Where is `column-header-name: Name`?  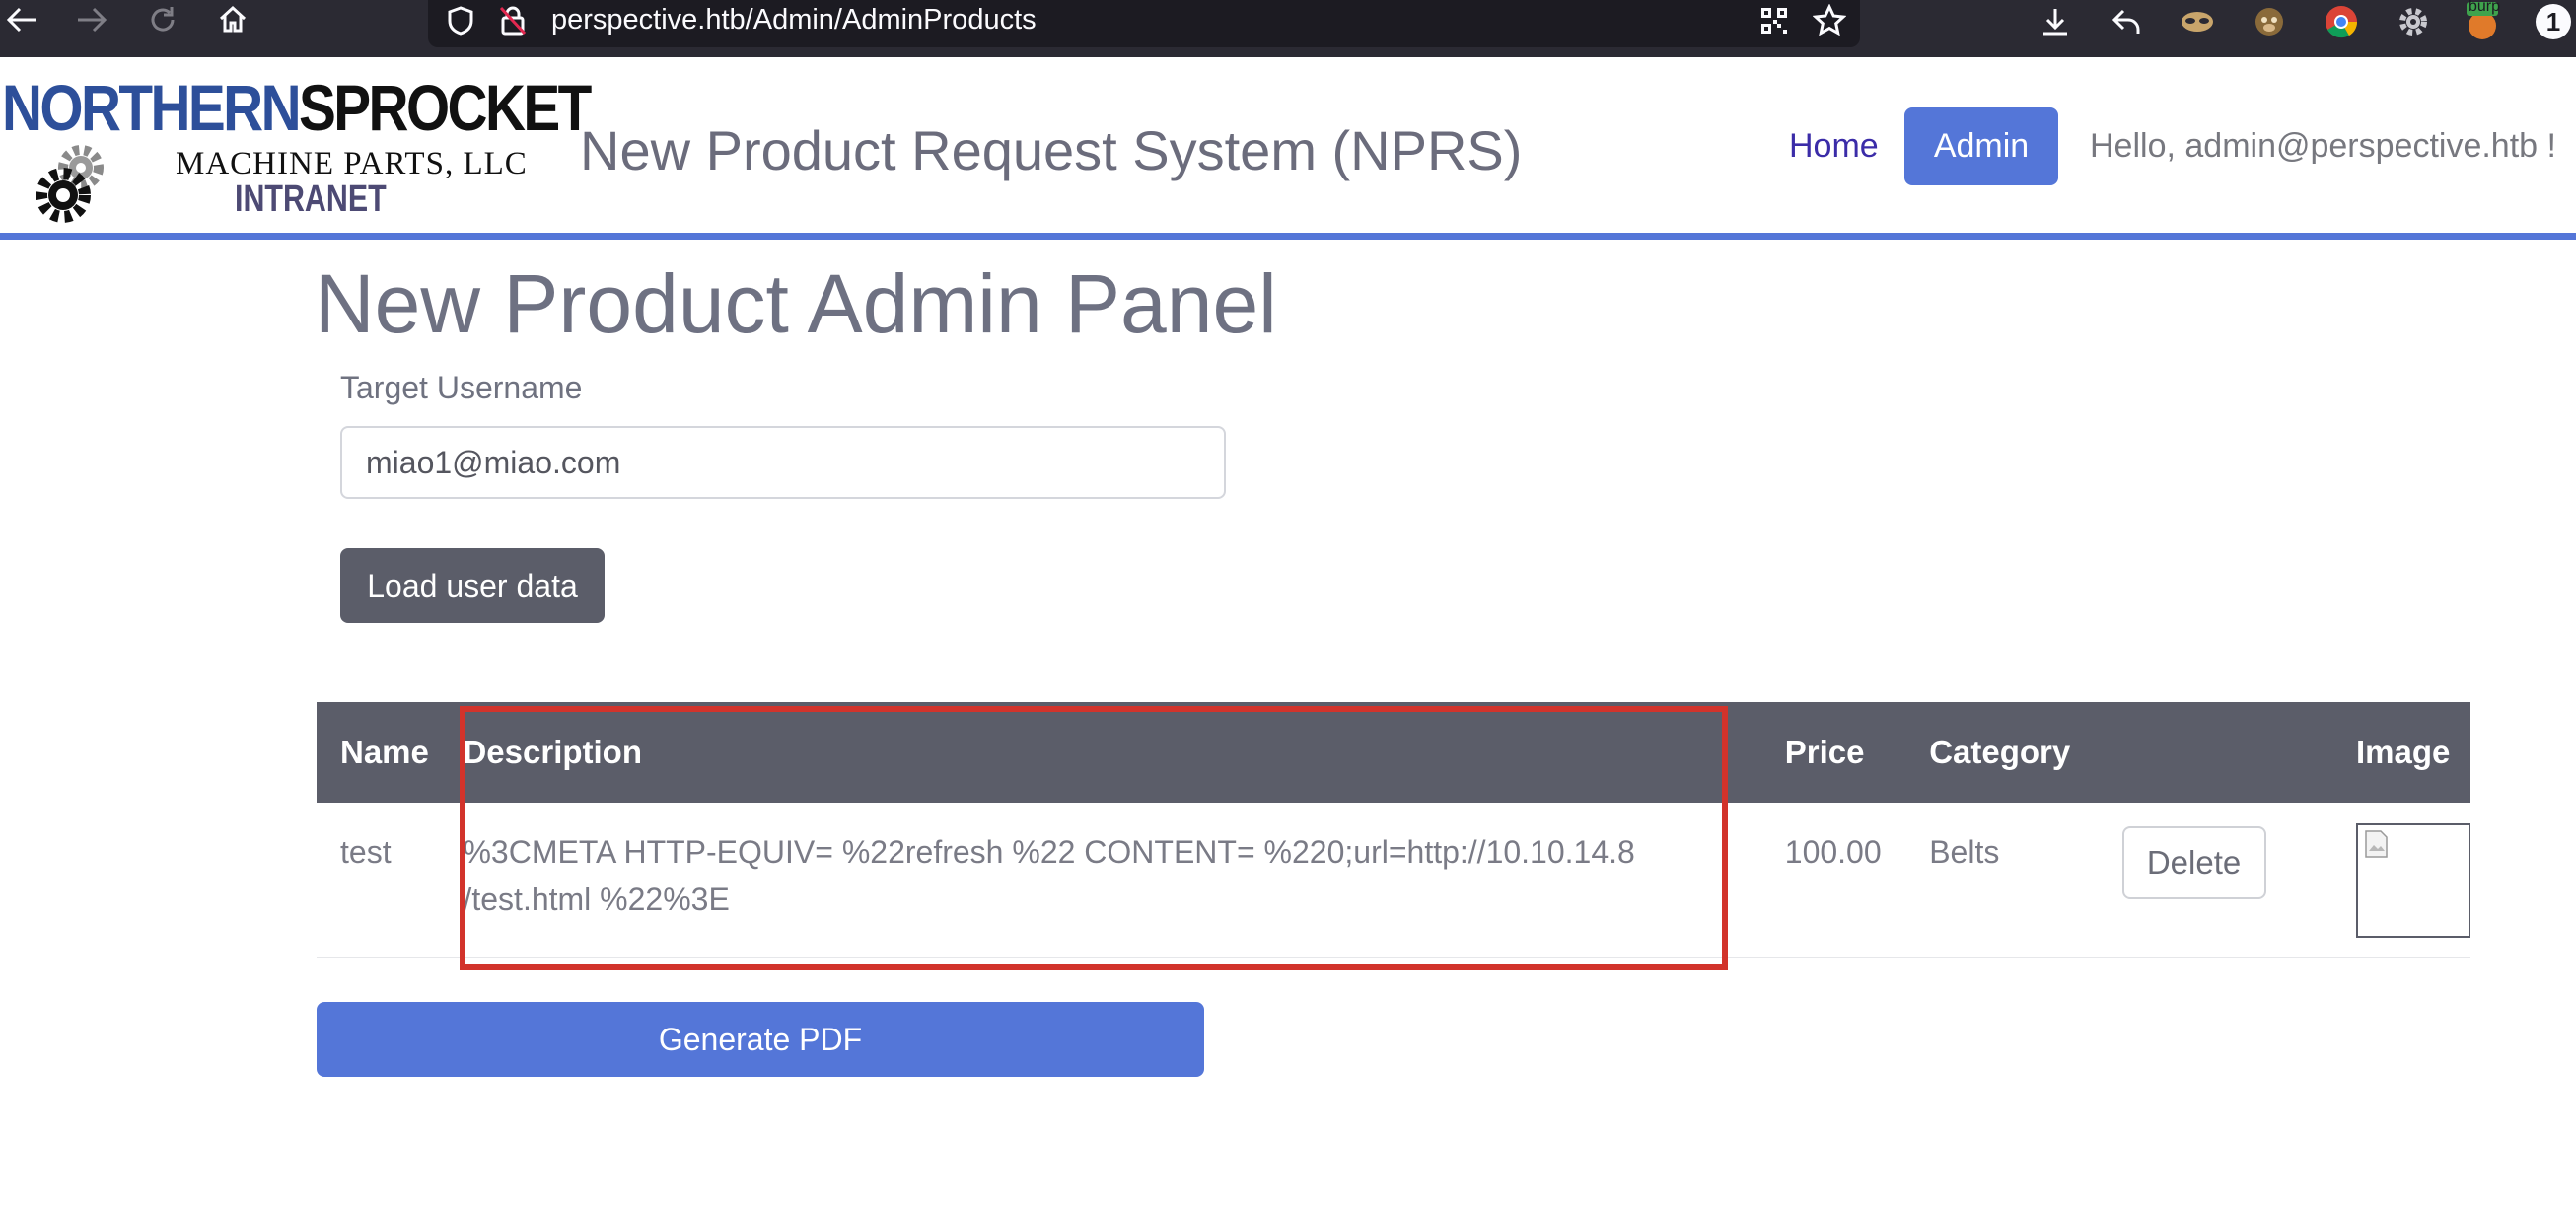
column-header-name: Name is located at coordinates (384, 752).